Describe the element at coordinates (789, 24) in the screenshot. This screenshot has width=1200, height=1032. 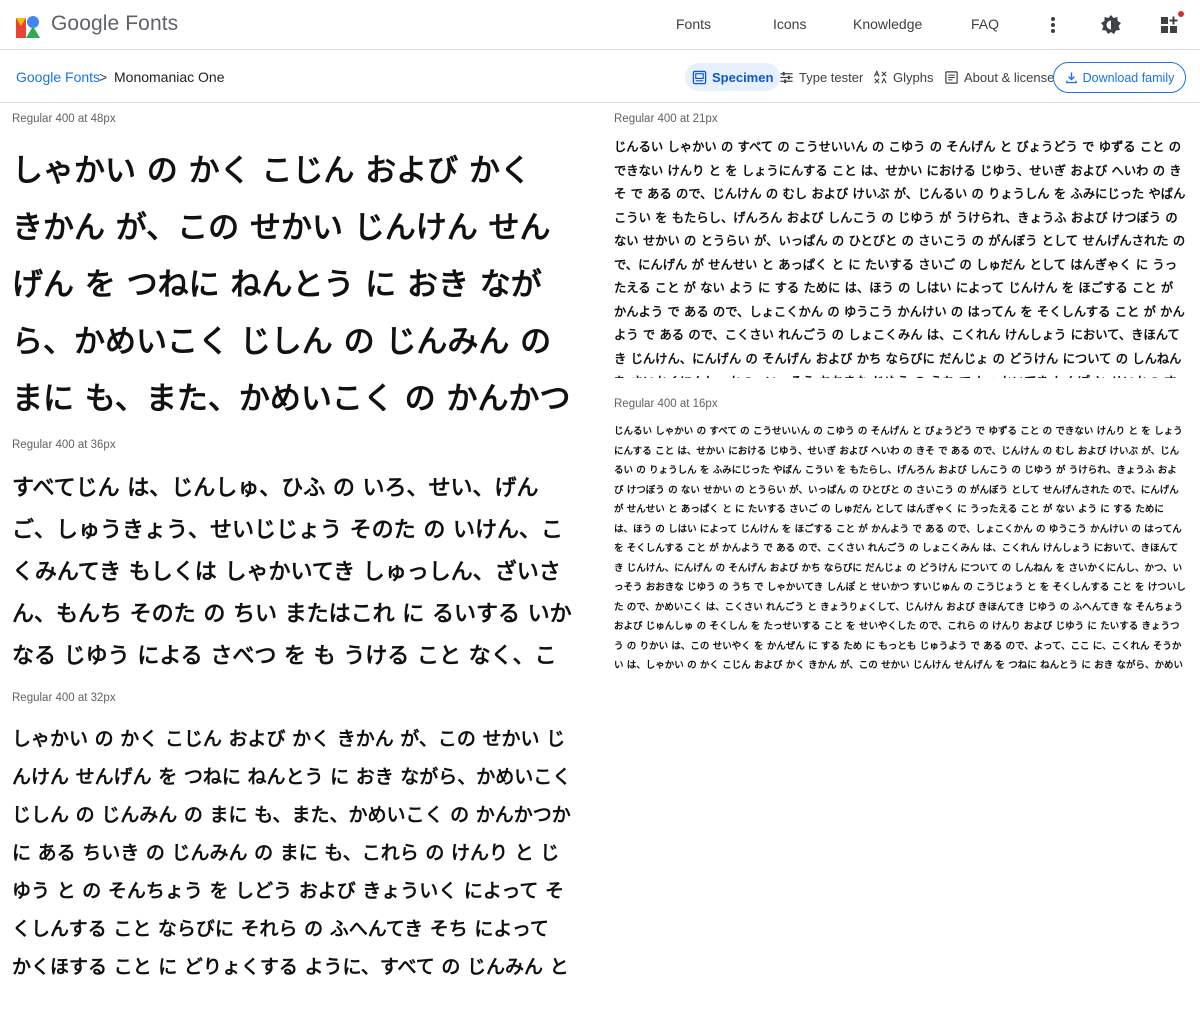
I see `nav-icons: Icons` at that location.